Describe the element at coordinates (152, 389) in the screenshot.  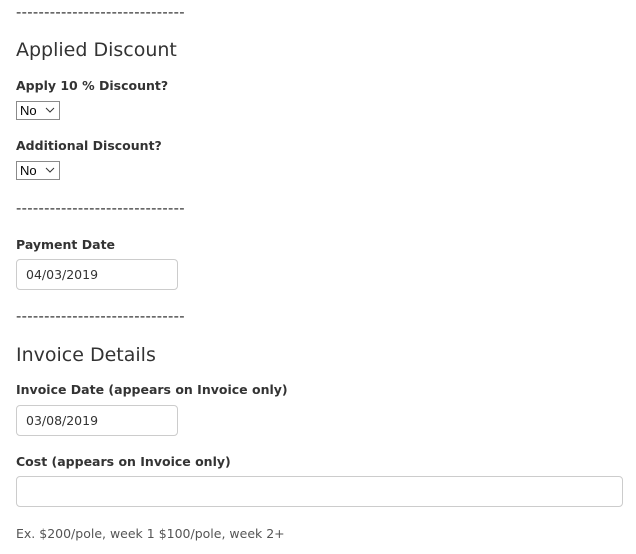
I see `invoice-date-label: Invoice Date (appears on Invoice only)` at that location.